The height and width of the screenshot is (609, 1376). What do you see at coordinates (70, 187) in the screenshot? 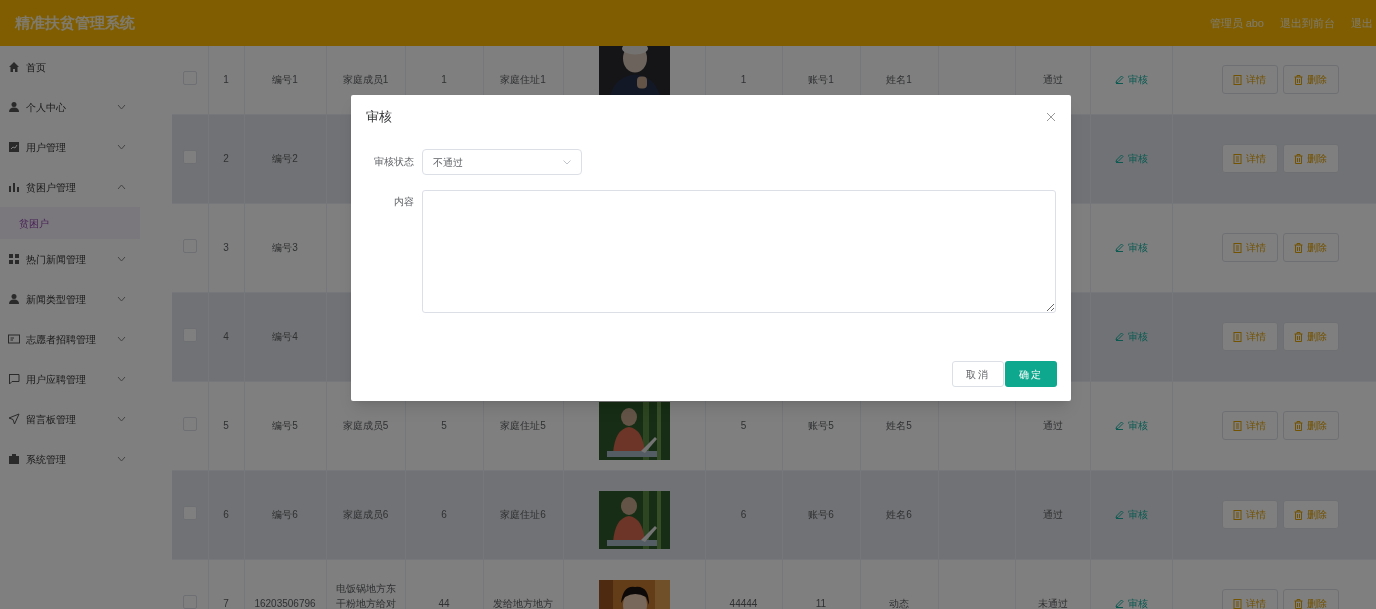
I see `sidebar-item: 贫困户管理` at bounding box center [70, 187].